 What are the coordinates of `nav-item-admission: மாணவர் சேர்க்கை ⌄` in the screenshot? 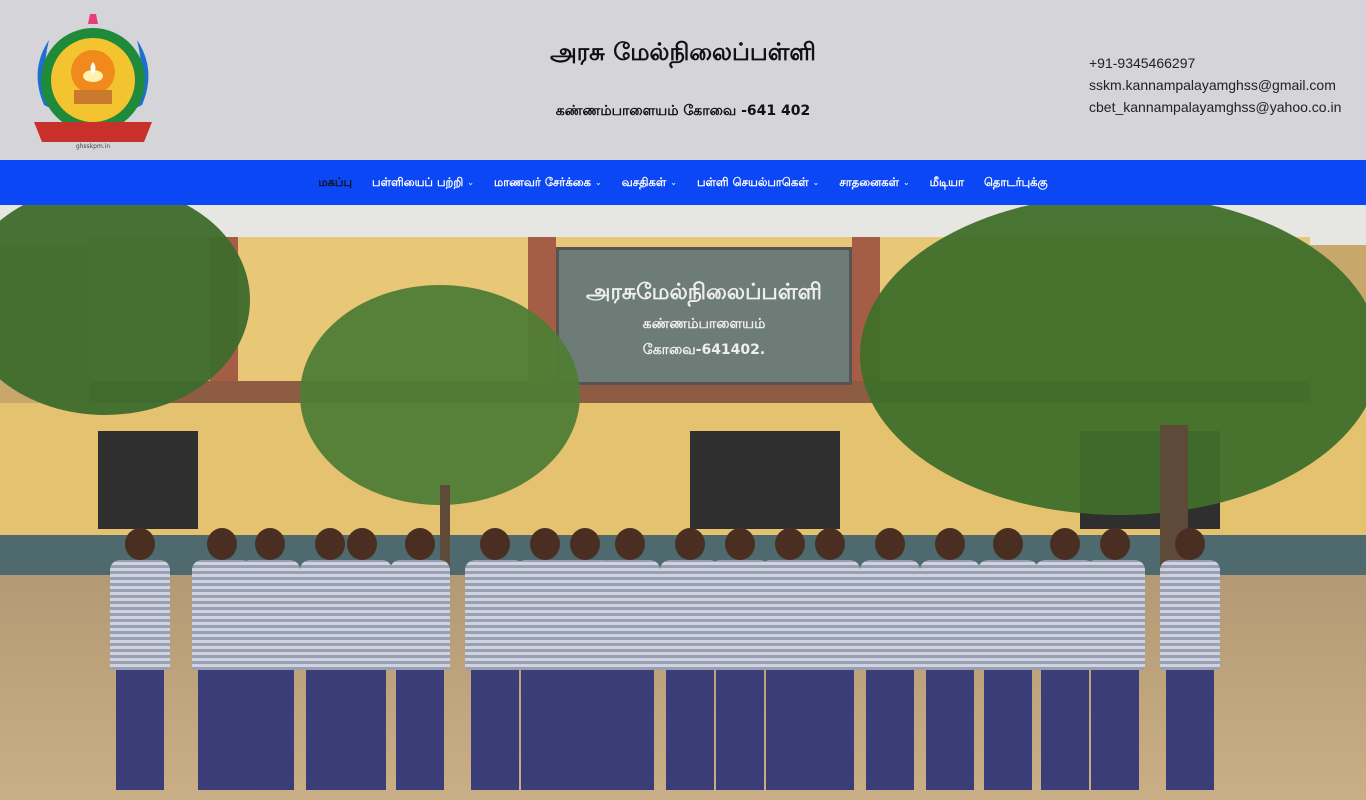 It's located at (548, 183).